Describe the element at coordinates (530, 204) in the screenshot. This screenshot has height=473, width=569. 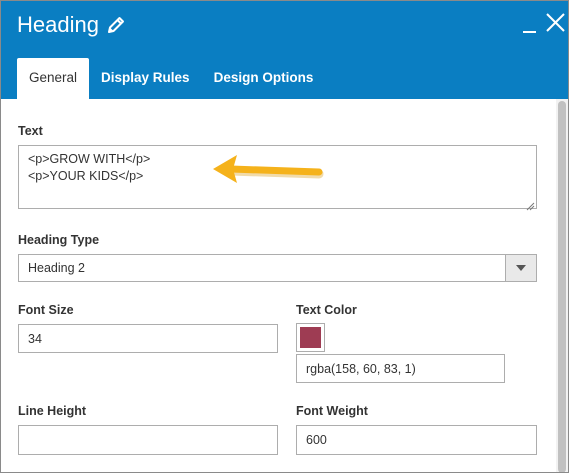
I see `resize-grip-icon` at that location.